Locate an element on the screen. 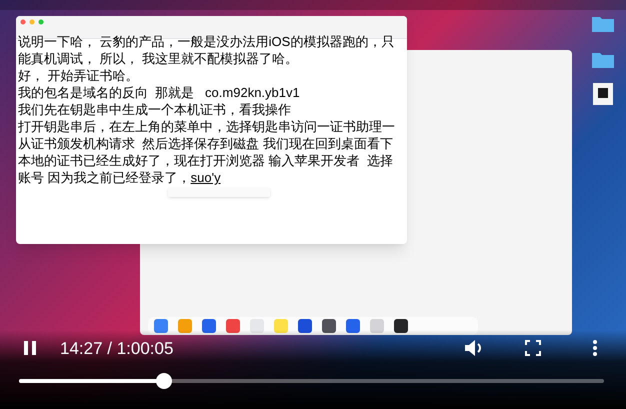 This screenshot has width=626, height=409. fullscreen-icon is located at coordinates (533, 348).